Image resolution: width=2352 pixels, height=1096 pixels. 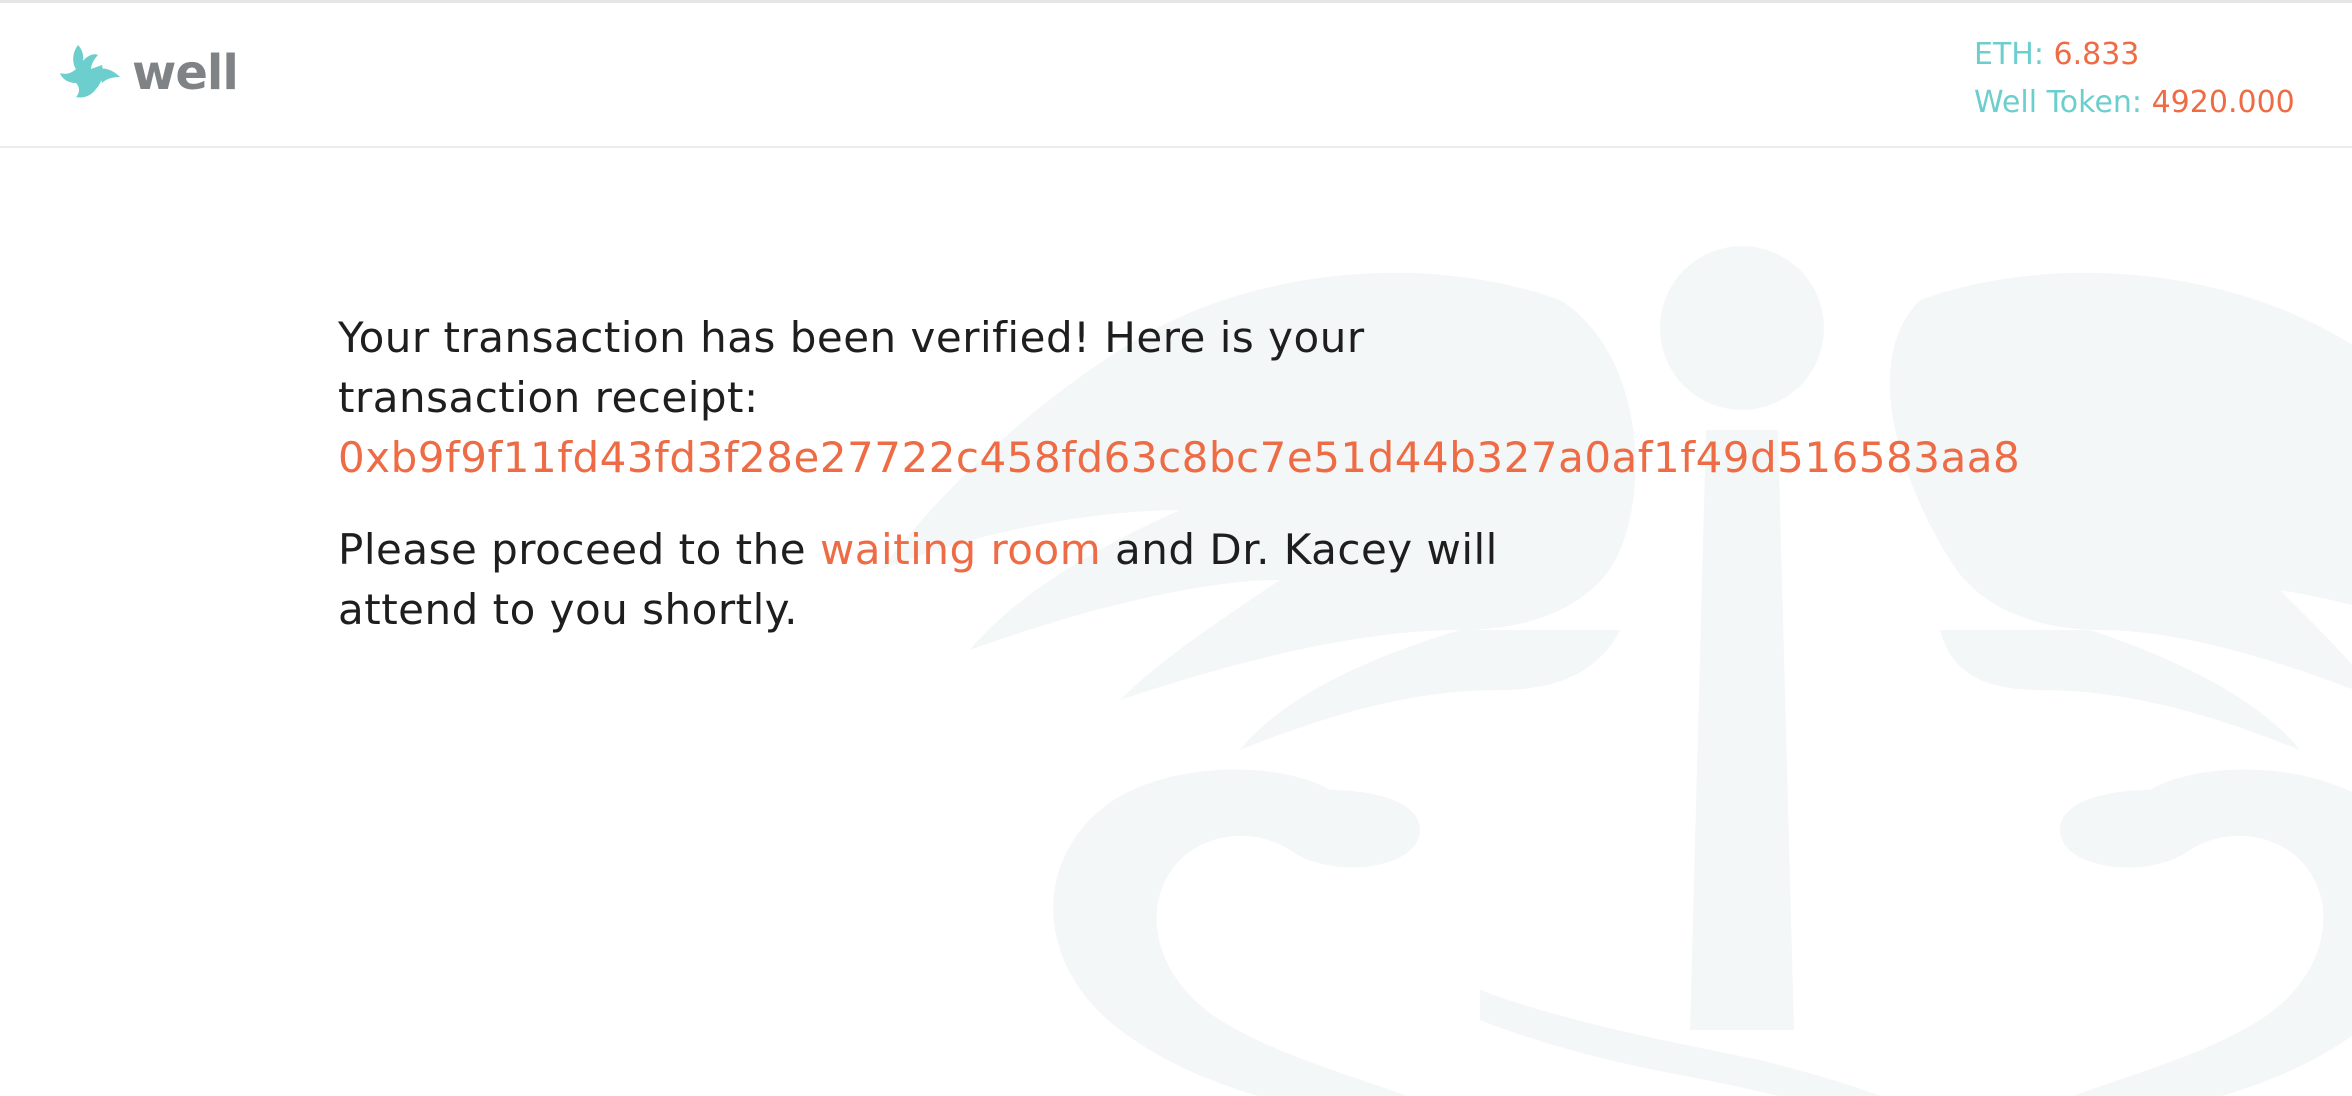 I want to click on eth-label: ETH:, so click(x=2009, y=54).